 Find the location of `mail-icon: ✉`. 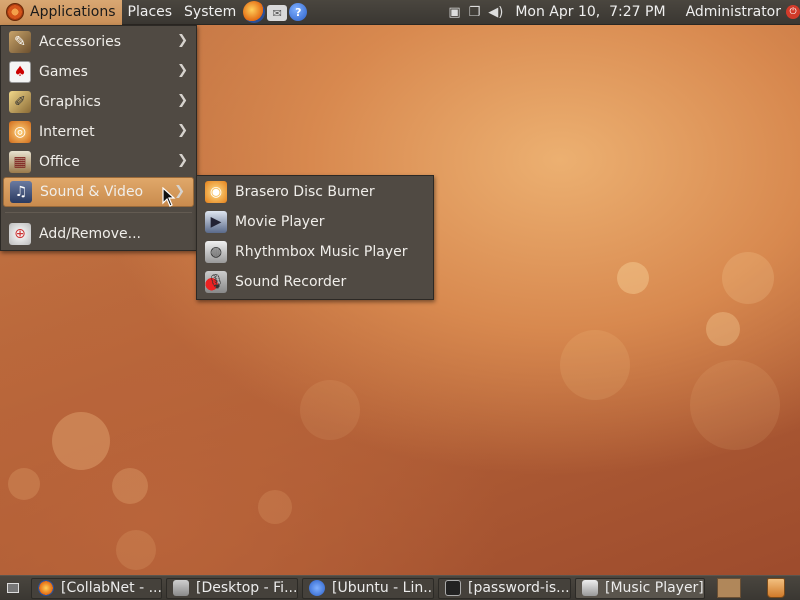

mail-icon: ✉ is located at coordinates (277, 13).